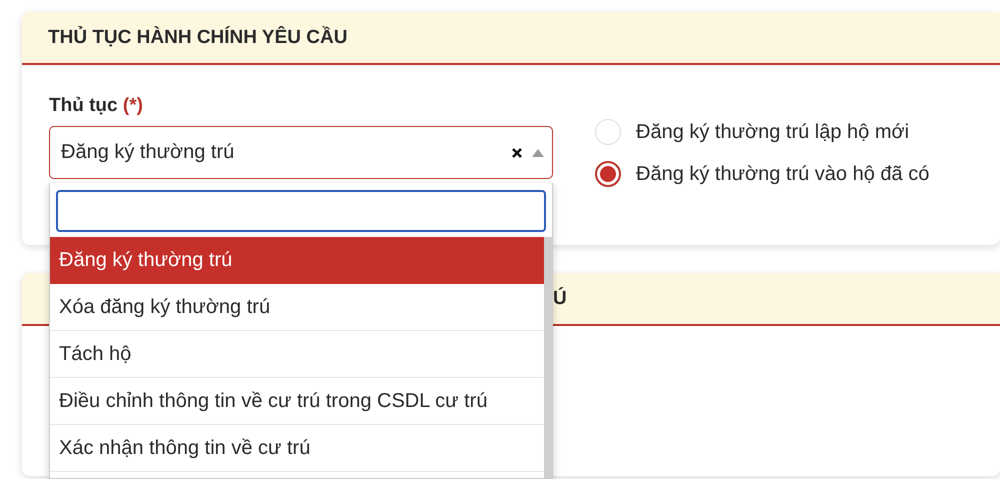 This screenshot has width=1000, height=479. I want to click on clear-icon, so click(517, 152).